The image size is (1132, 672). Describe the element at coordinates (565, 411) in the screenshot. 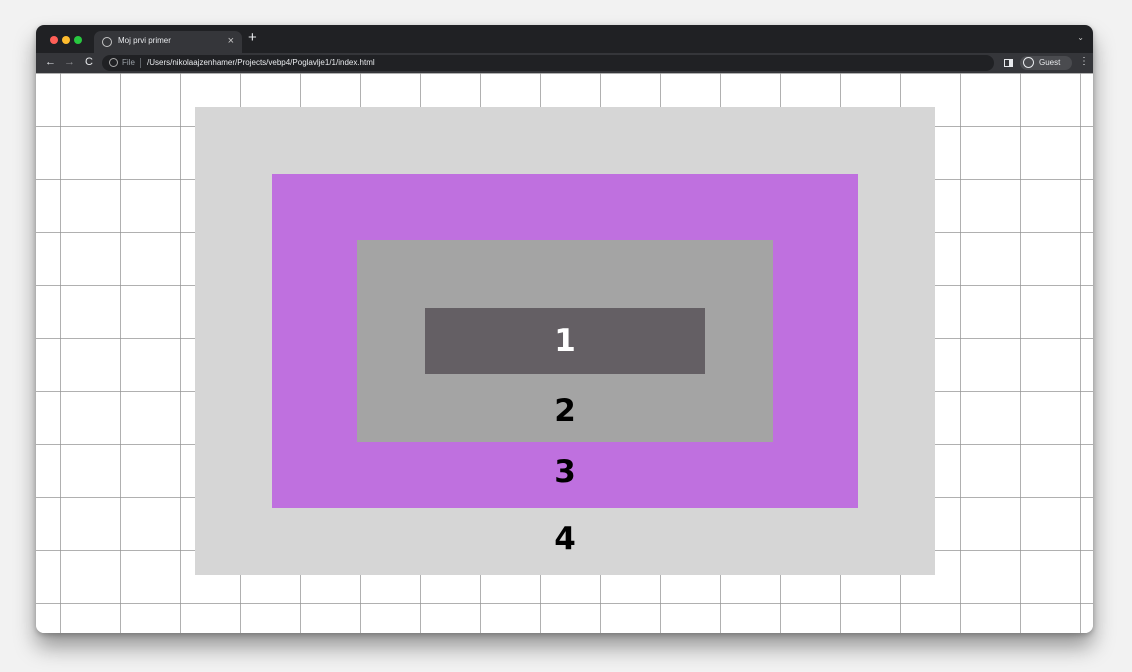

I see `box-2-label: 2` at that location.